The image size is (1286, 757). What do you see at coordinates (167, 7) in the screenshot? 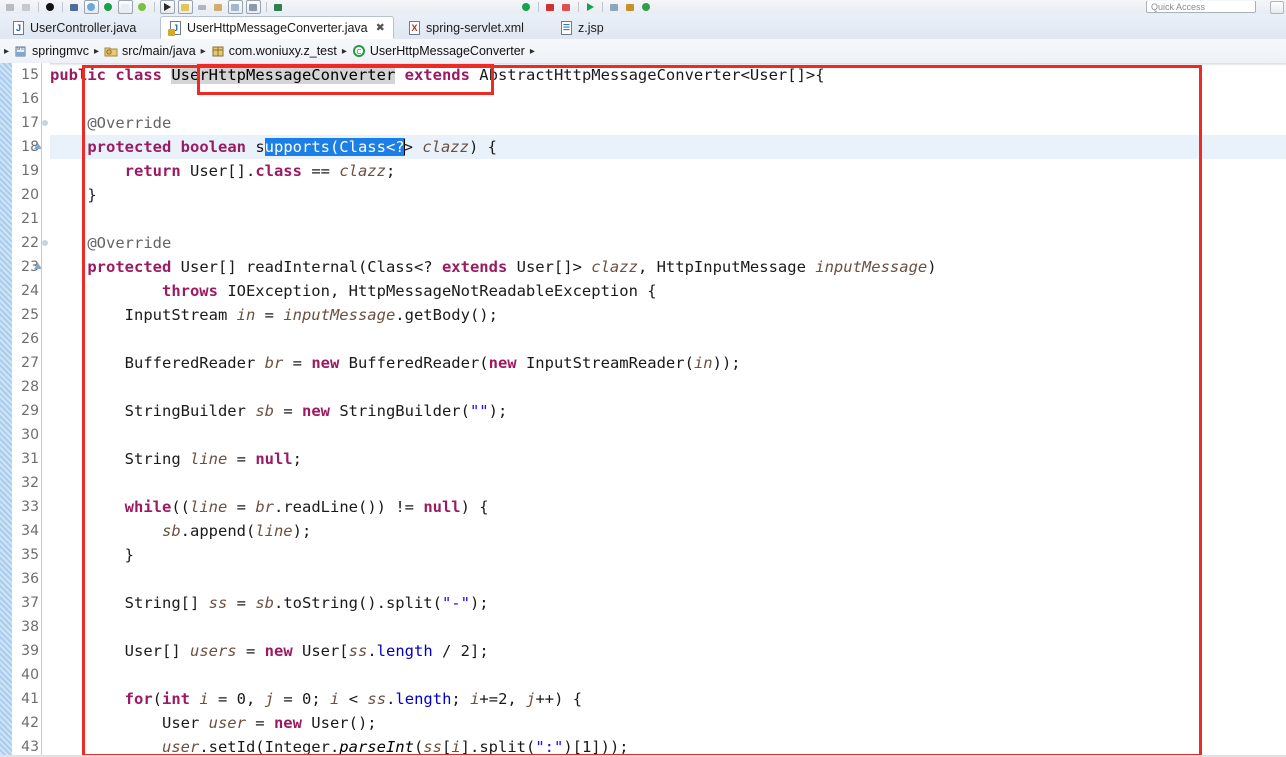
I see `next-annotation-icon` at bounding box center [167, 7].